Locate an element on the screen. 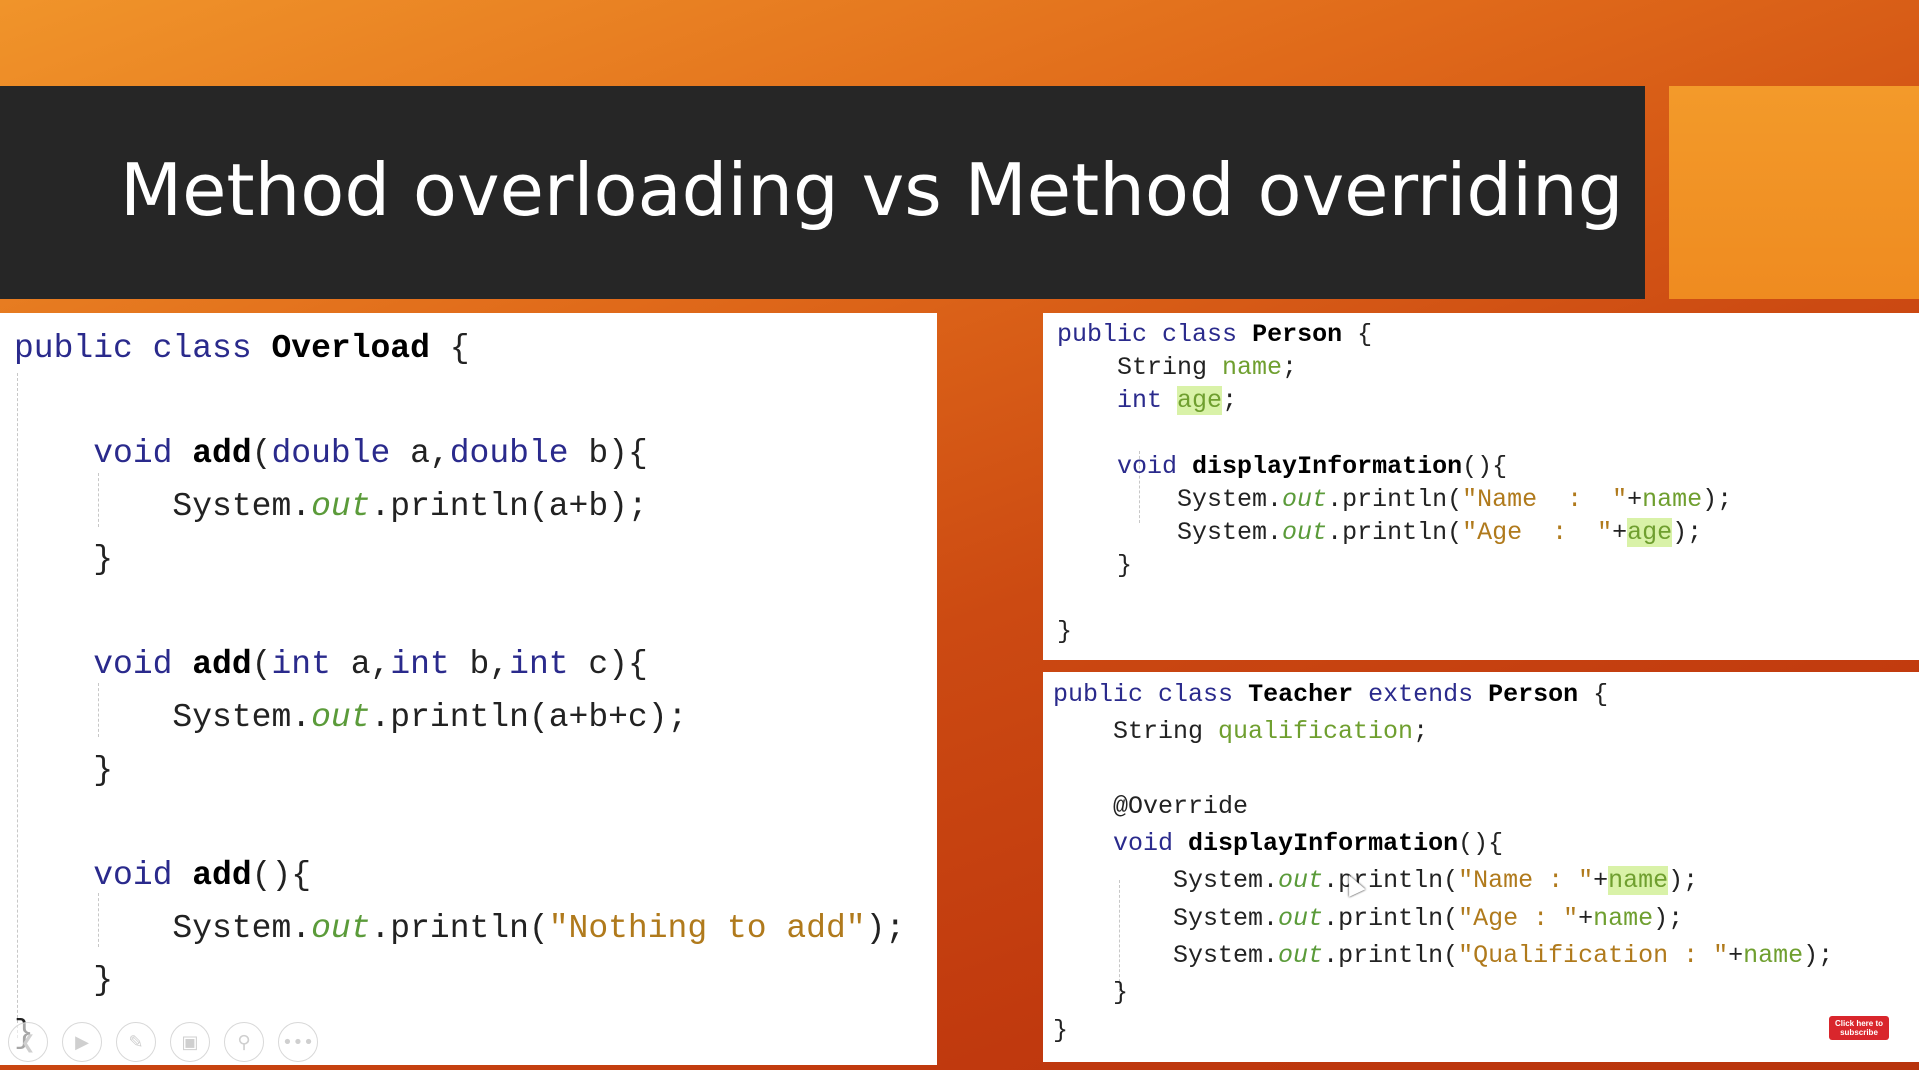  play-icon: ▶ is located at coordinates (82, 1042).